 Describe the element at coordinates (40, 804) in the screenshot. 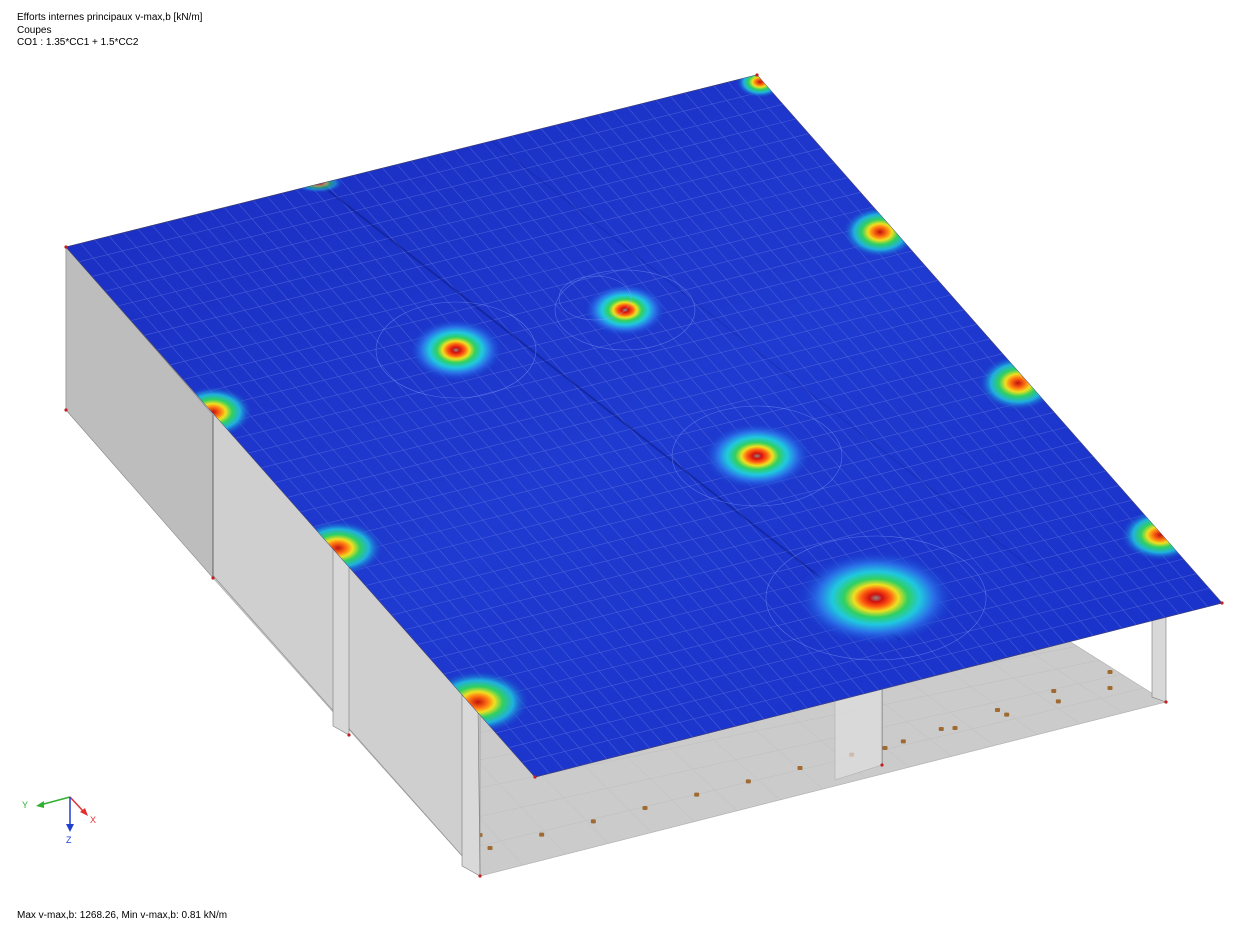

I see `y-axis-arrow` at that location.